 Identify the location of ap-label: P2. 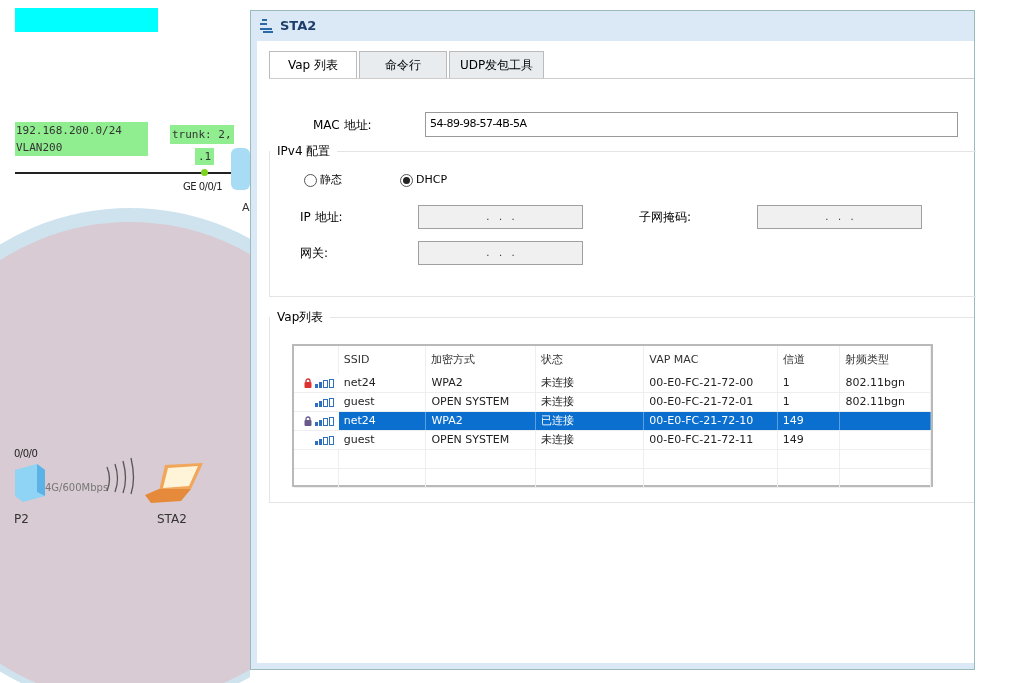
(21, 519).